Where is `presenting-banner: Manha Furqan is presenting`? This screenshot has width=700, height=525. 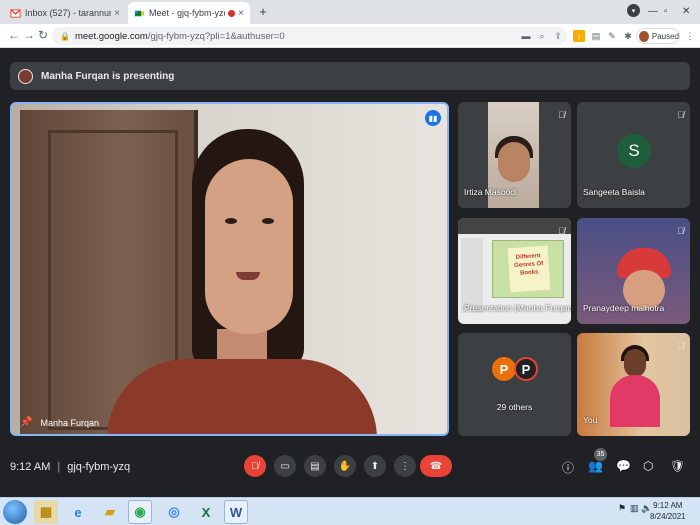 presenting-banner: Manha Furqan is presenting is located at coordinates (350, 76).